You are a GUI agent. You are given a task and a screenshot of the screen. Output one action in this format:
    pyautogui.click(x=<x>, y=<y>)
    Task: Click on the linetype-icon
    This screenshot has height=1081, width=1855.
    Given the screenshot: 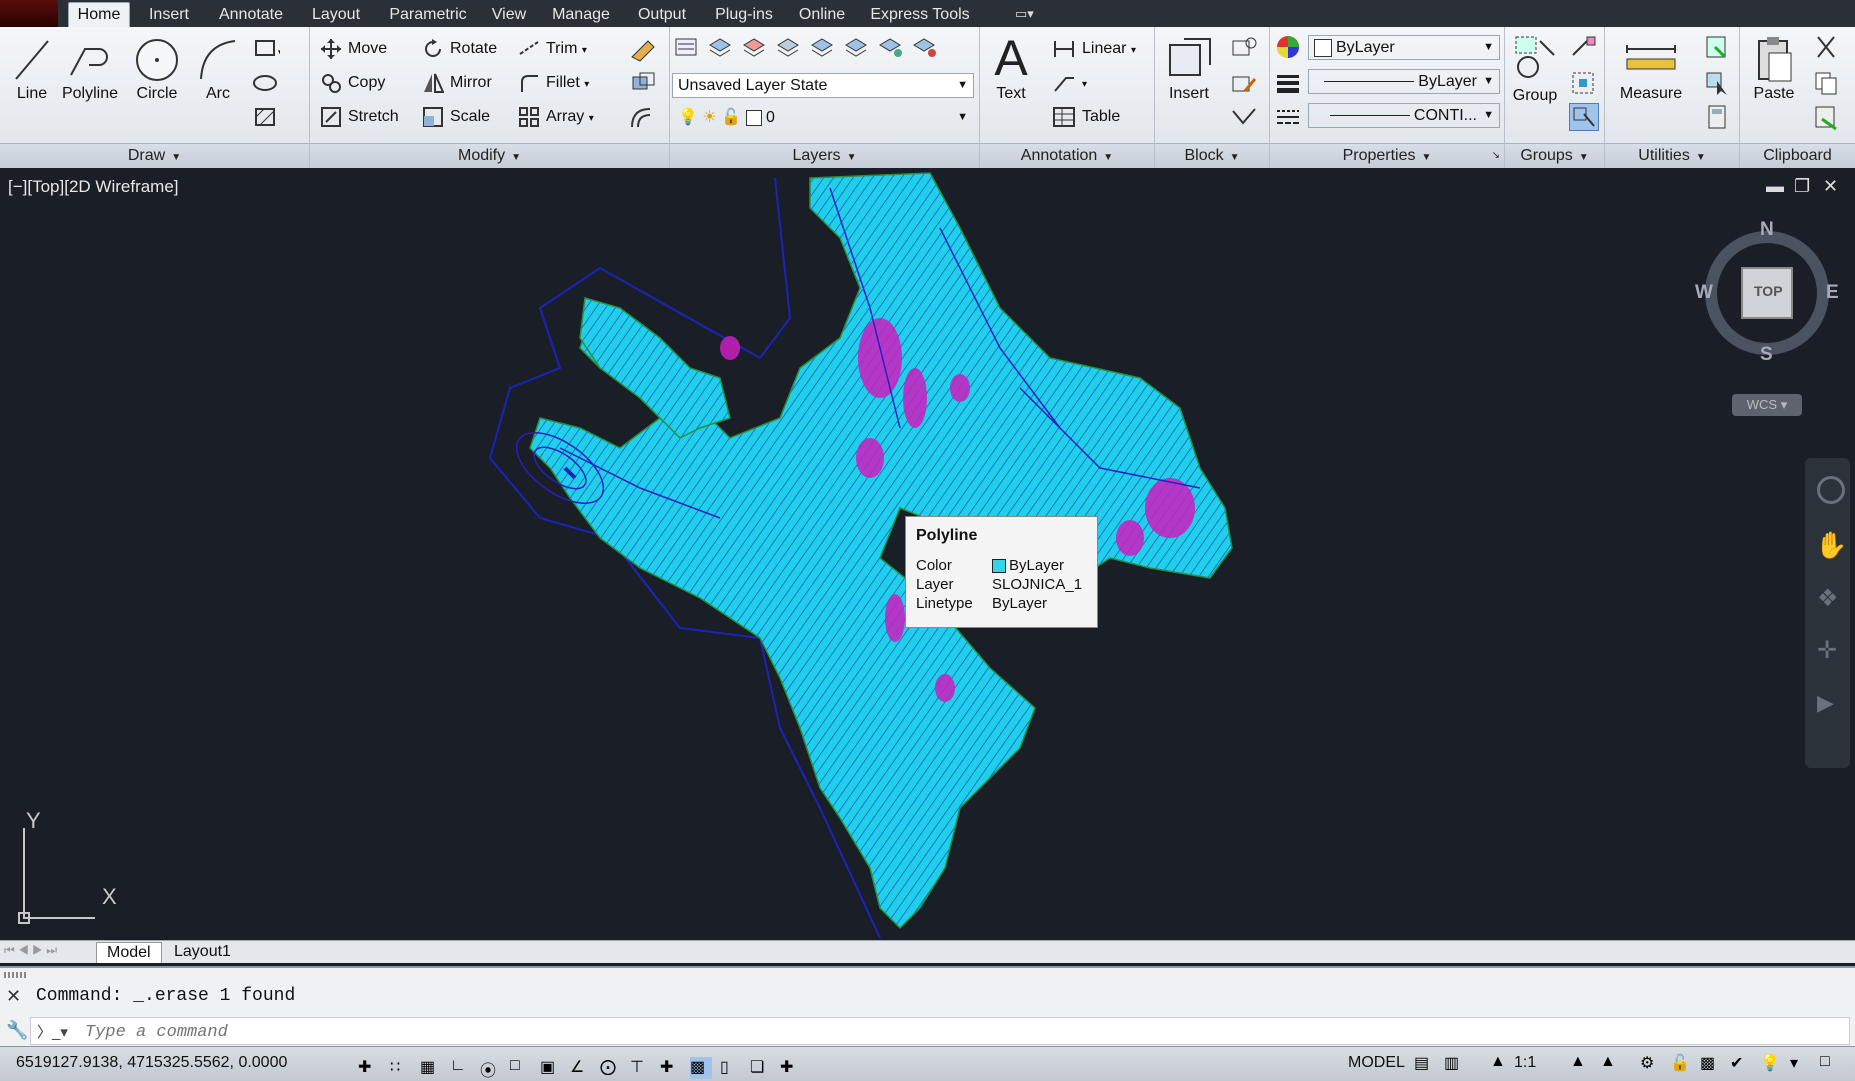 What is the action you would take?
    pyautogui.click(x=1289, y=117)
    